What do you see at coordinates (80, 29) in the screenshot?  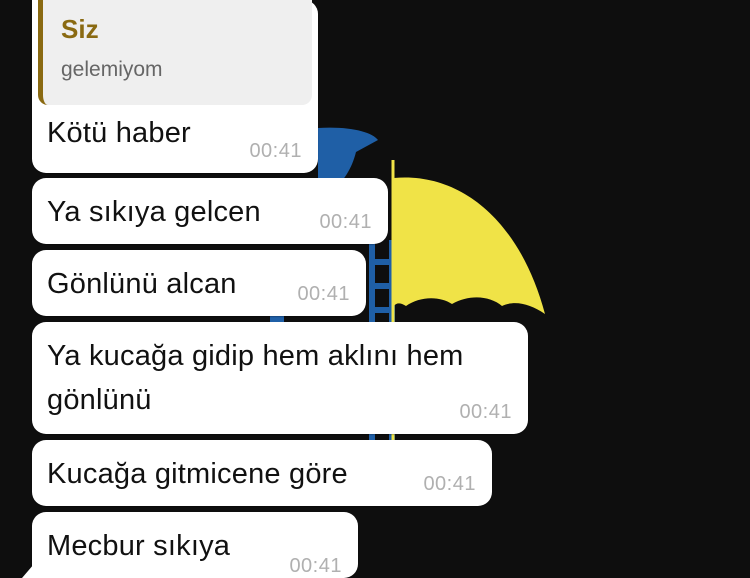 I see `quote-author: Siz` at bounding box center [80, 29].